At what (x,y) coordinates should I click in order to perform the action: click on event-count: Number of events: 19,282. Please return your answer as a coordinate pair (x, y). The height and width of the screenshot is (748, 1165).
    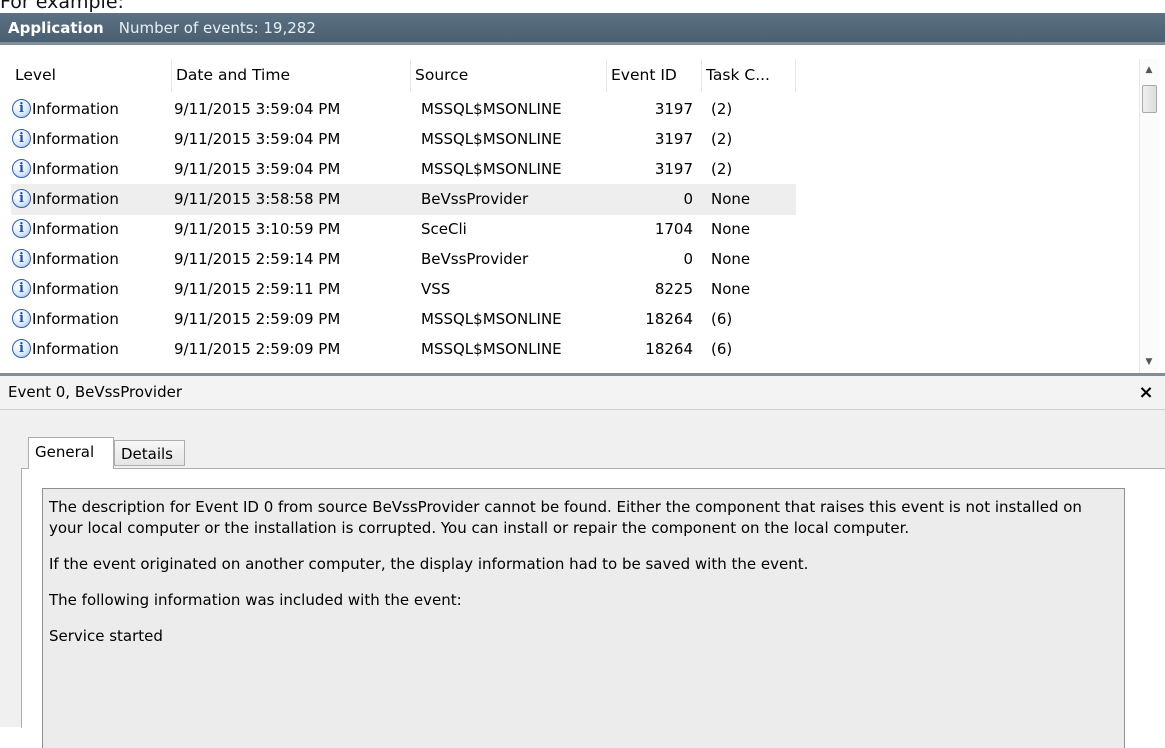
    Looking at the image, I should click on (217, 28).